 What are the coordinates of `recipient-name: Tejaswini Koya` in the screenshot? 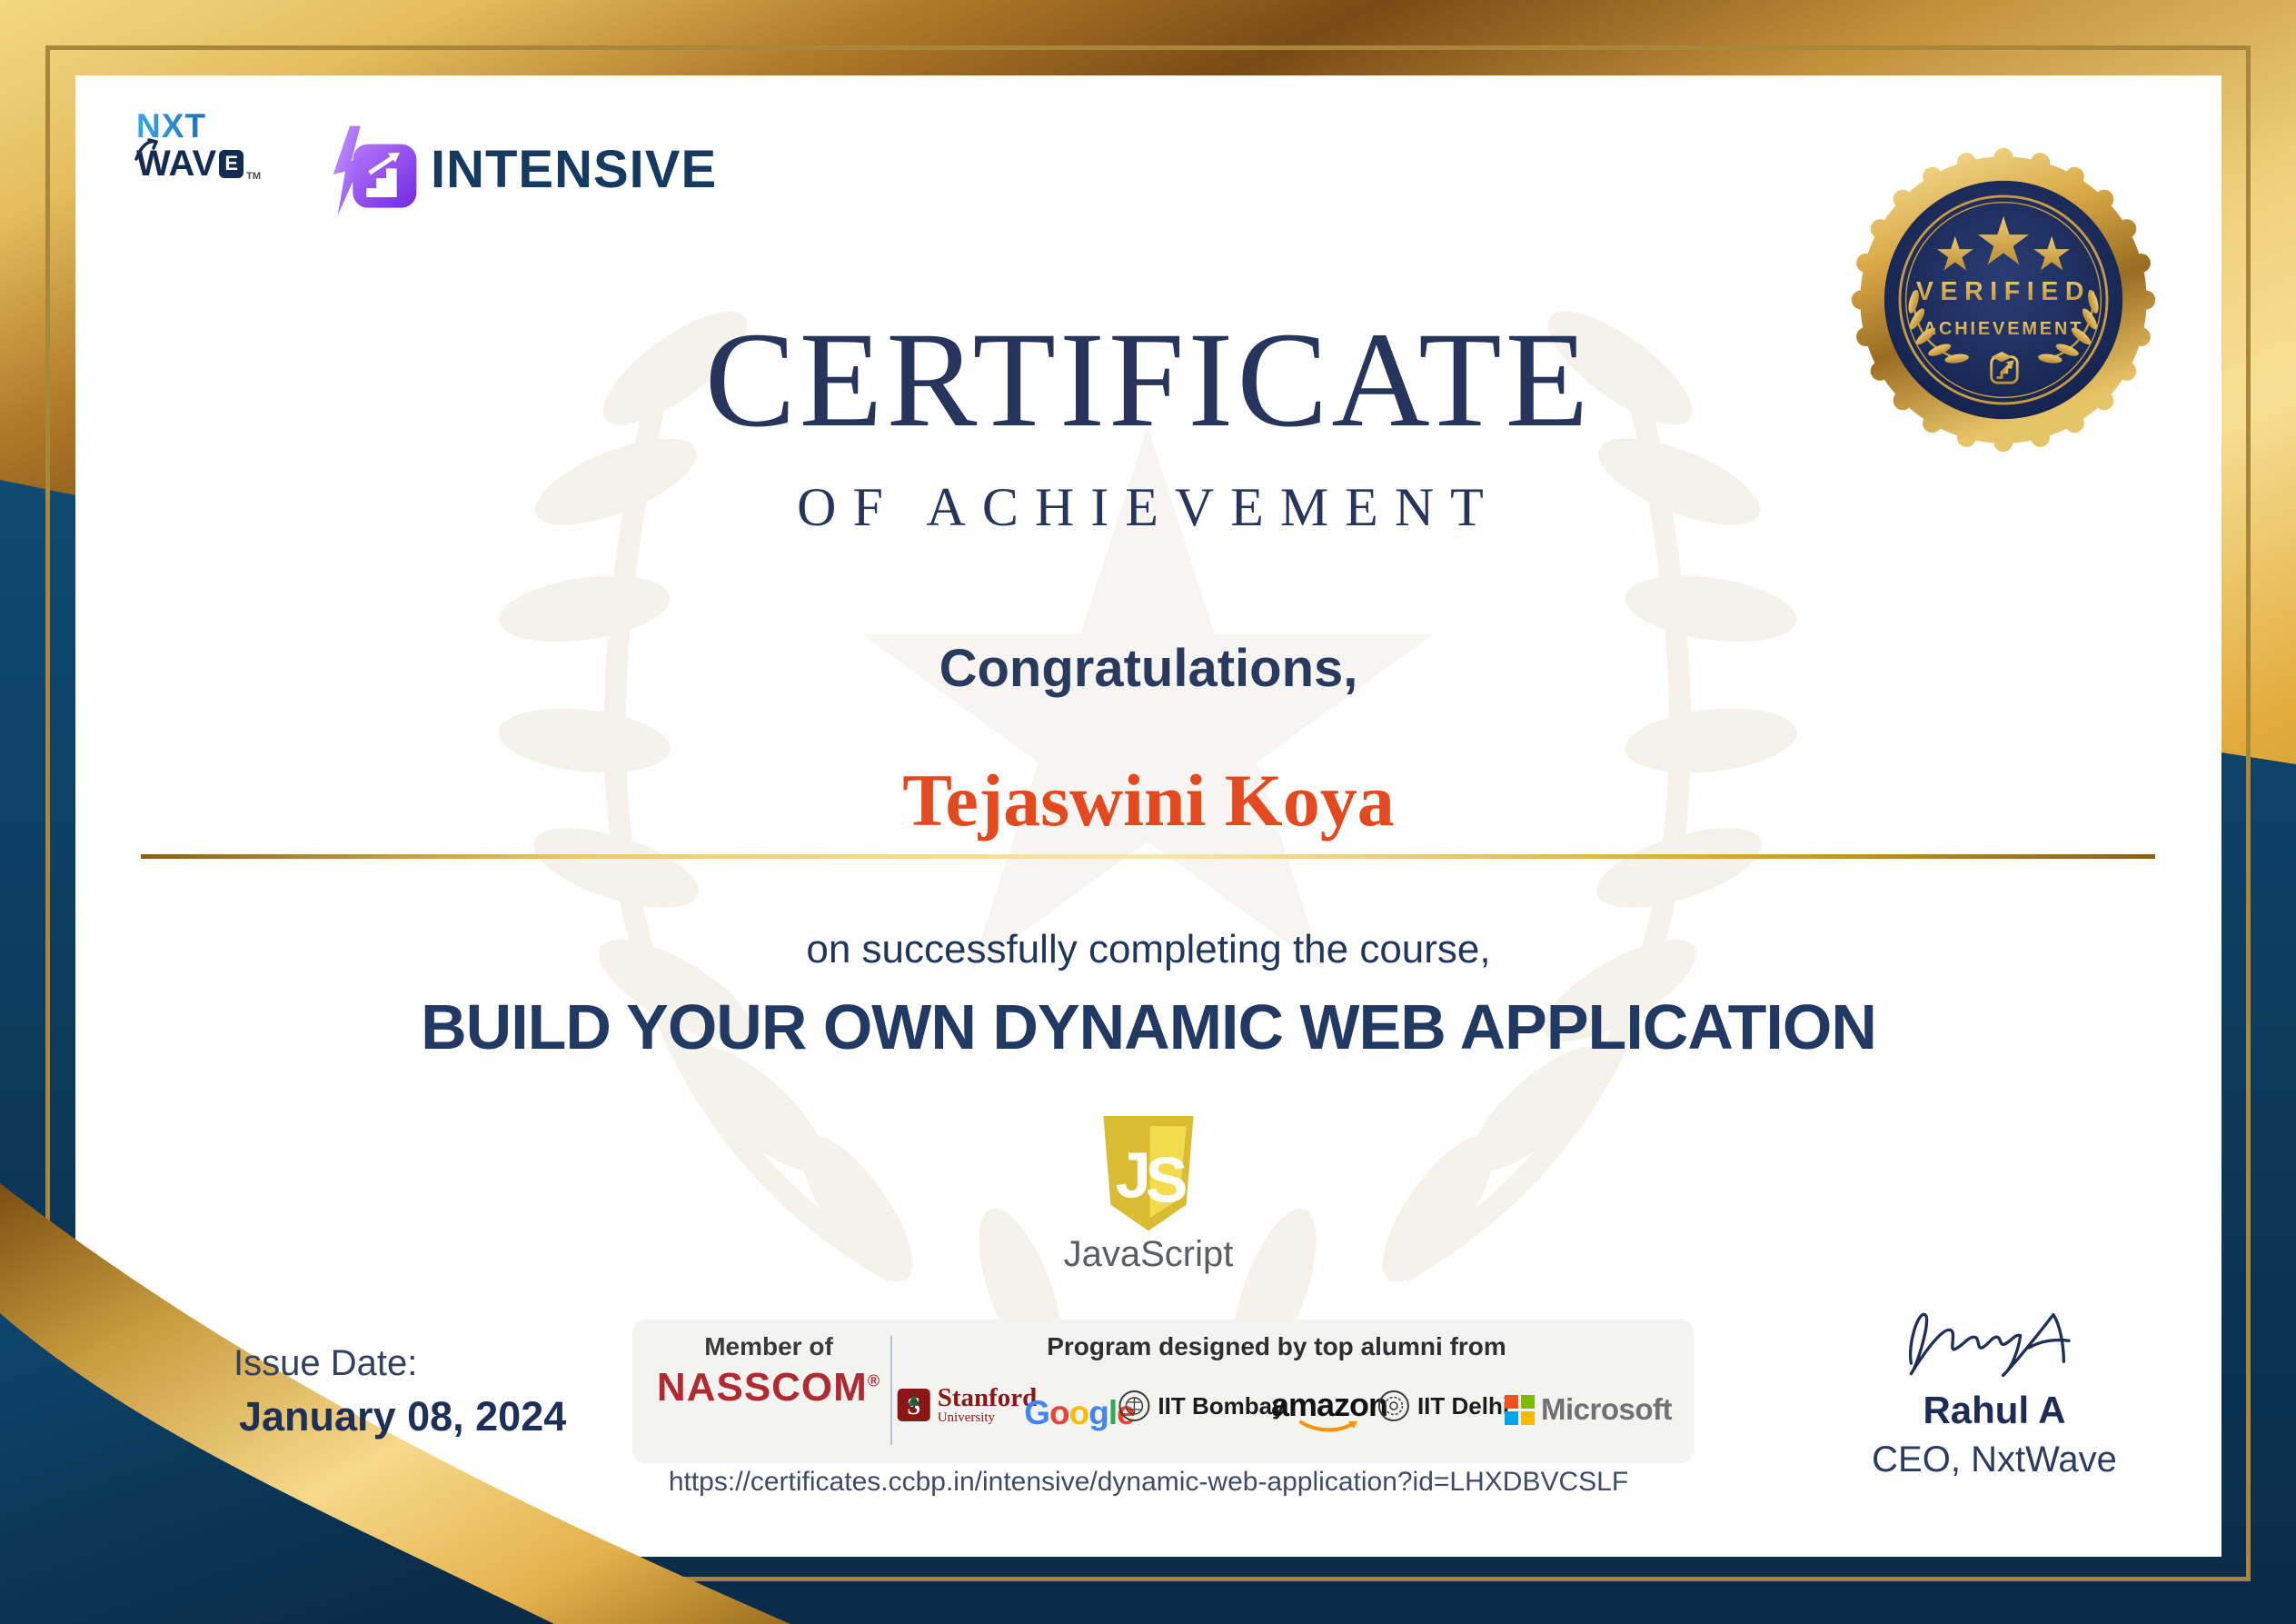 It's located at (1148, 800).